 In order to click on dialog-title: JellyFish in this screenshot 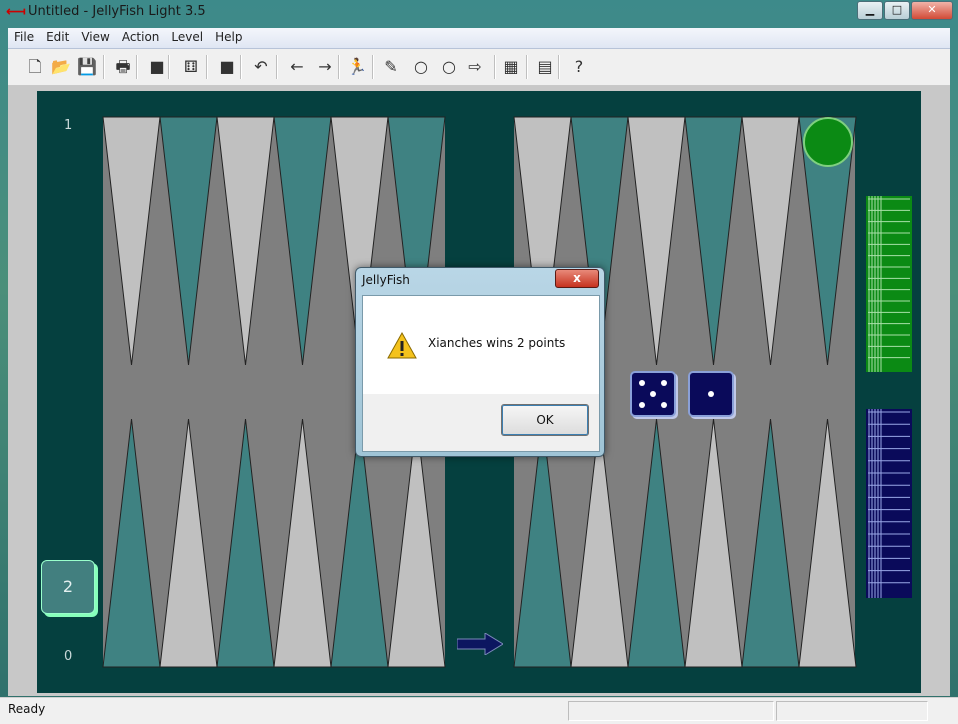, I will do `click(386, 280)`.